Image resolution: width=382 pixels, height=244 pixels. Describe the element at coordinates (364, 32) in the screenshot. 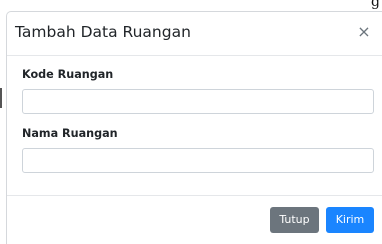

I see `close-icon: ×` at that location.